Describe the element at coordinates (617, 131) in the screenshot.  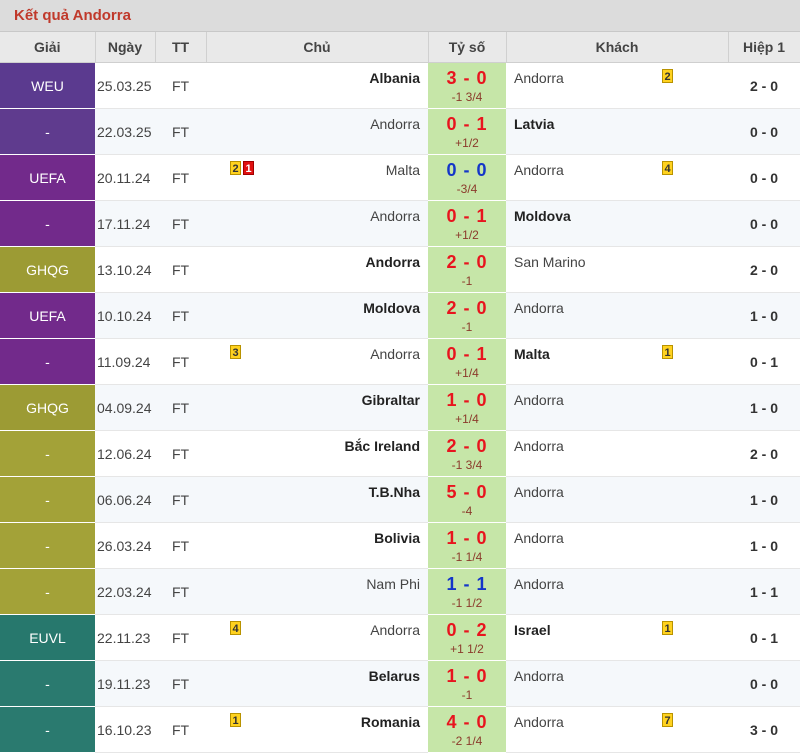
I see `away-team-cell: Latvia` at that location.